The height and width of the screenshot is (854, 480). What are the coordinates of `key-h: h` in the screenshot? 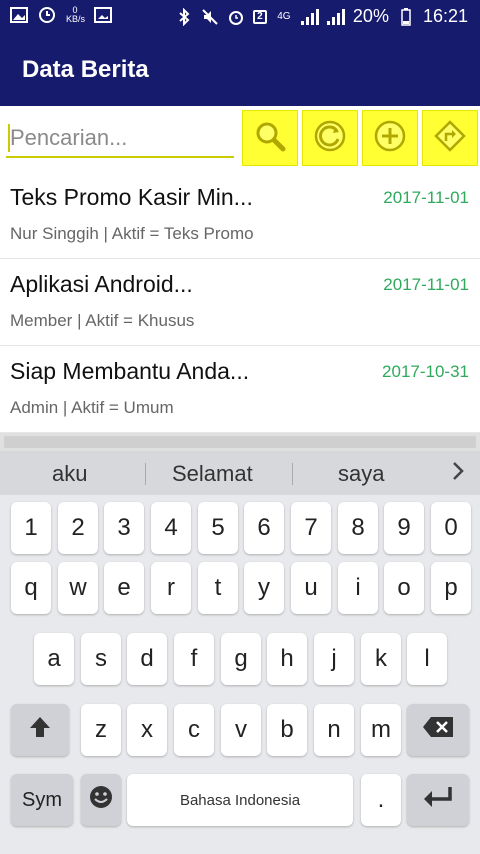 It's located at (287, 659).